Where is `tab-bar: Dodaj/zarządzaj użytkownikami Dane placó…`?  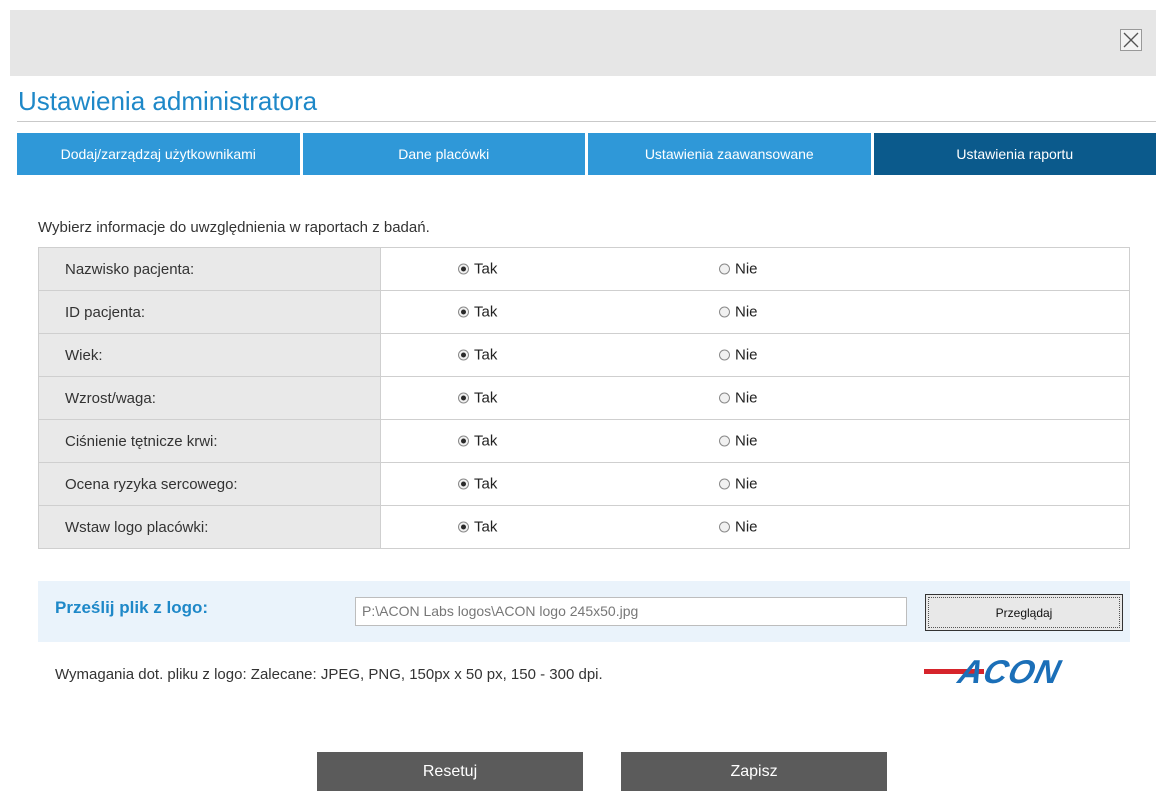 tab-bar: Dodaj/zarządzaj użytkownikami Dane placó… is located at coordinates (586, 154).